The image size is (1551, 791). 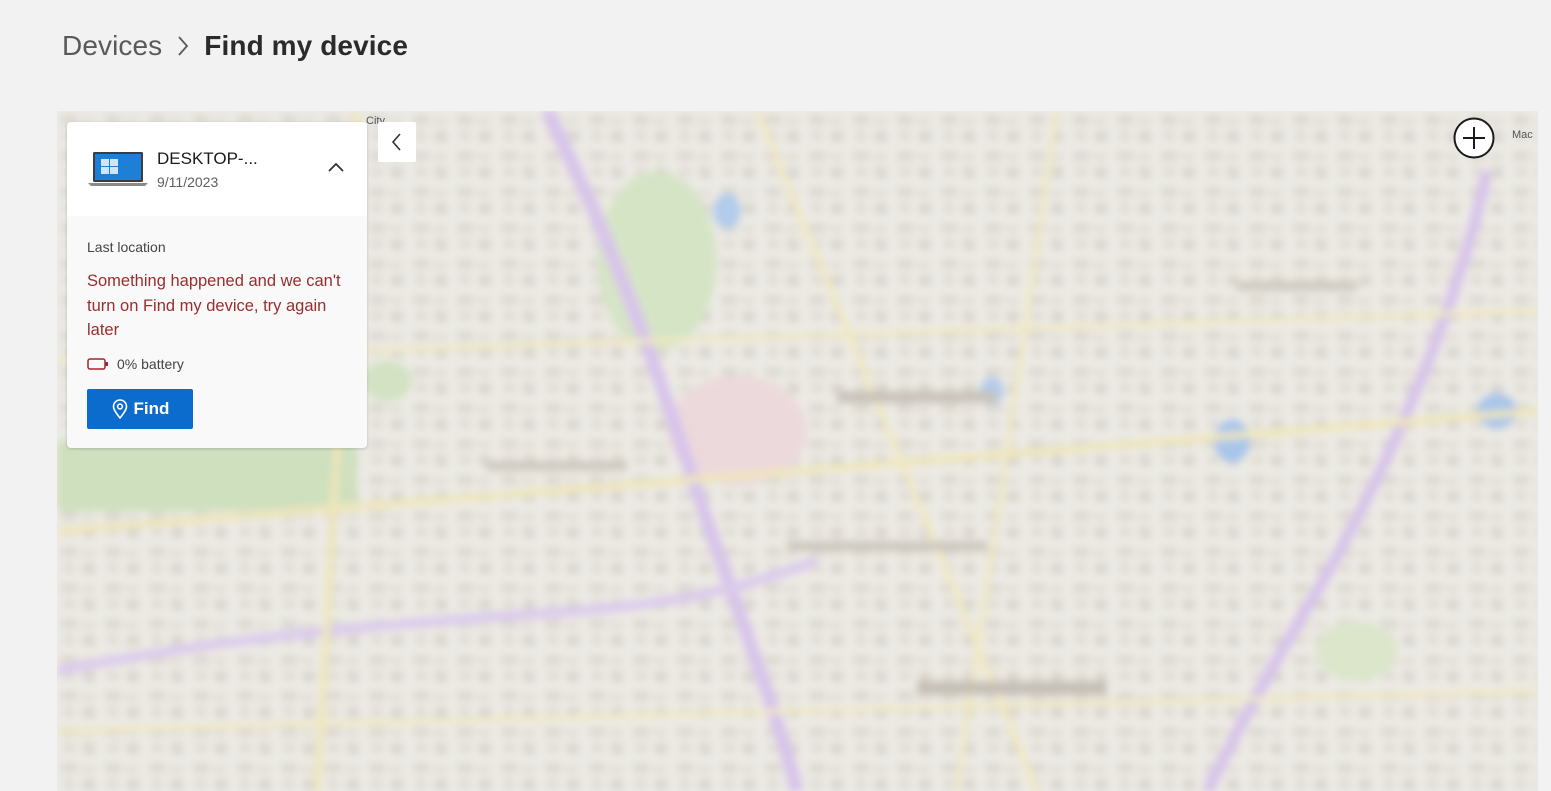 What do you see at coordinates (112, 46) in the screenshot?
I see `breadcrumb-devices-link: Devices` at bounding box center [112, 46].